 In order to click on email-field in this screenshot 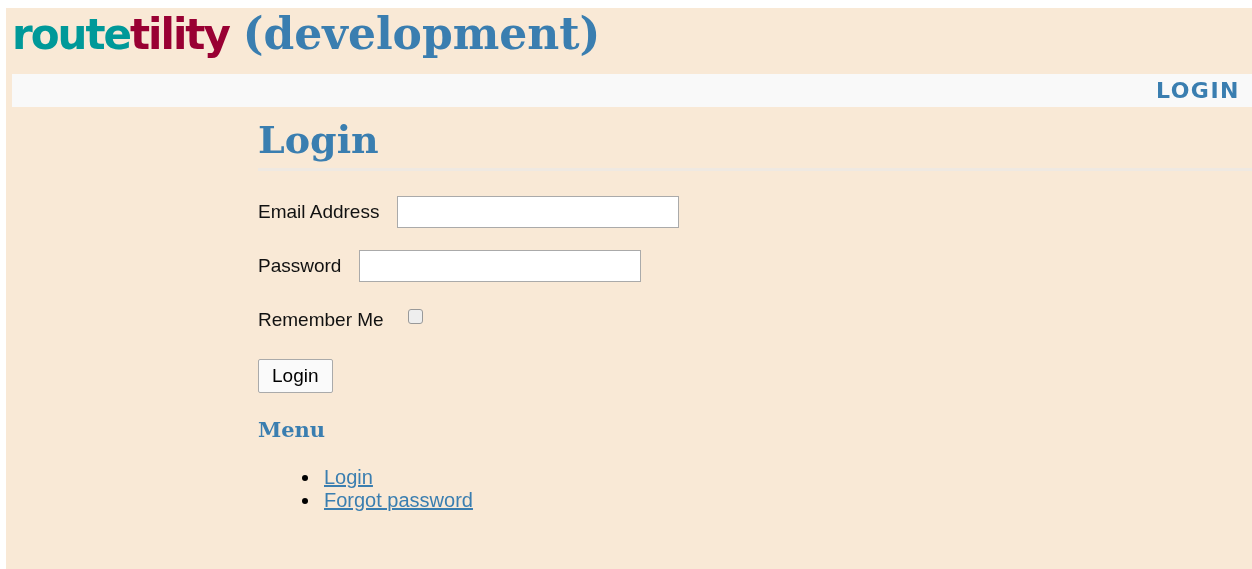, I will do `click(538, 212)`.